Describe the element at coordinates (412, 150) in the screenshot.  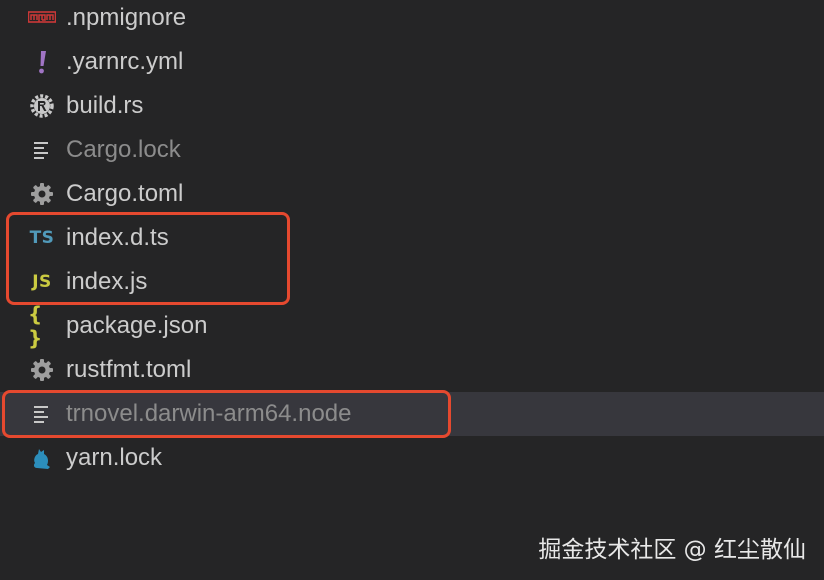
I see `file-row-cargo-lock: Cargo.lock` at that location.